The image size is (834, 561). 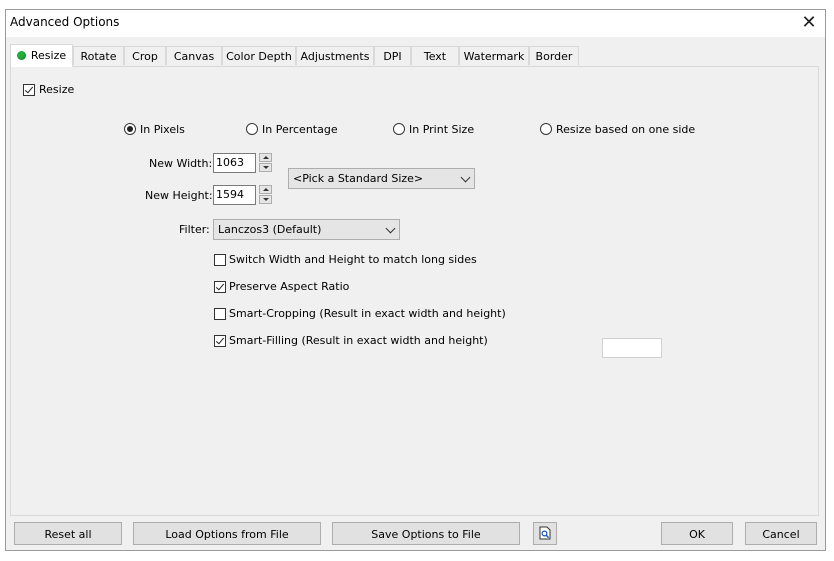 I want to click on resize-enable-checkbox, so click(x=29, y=90).